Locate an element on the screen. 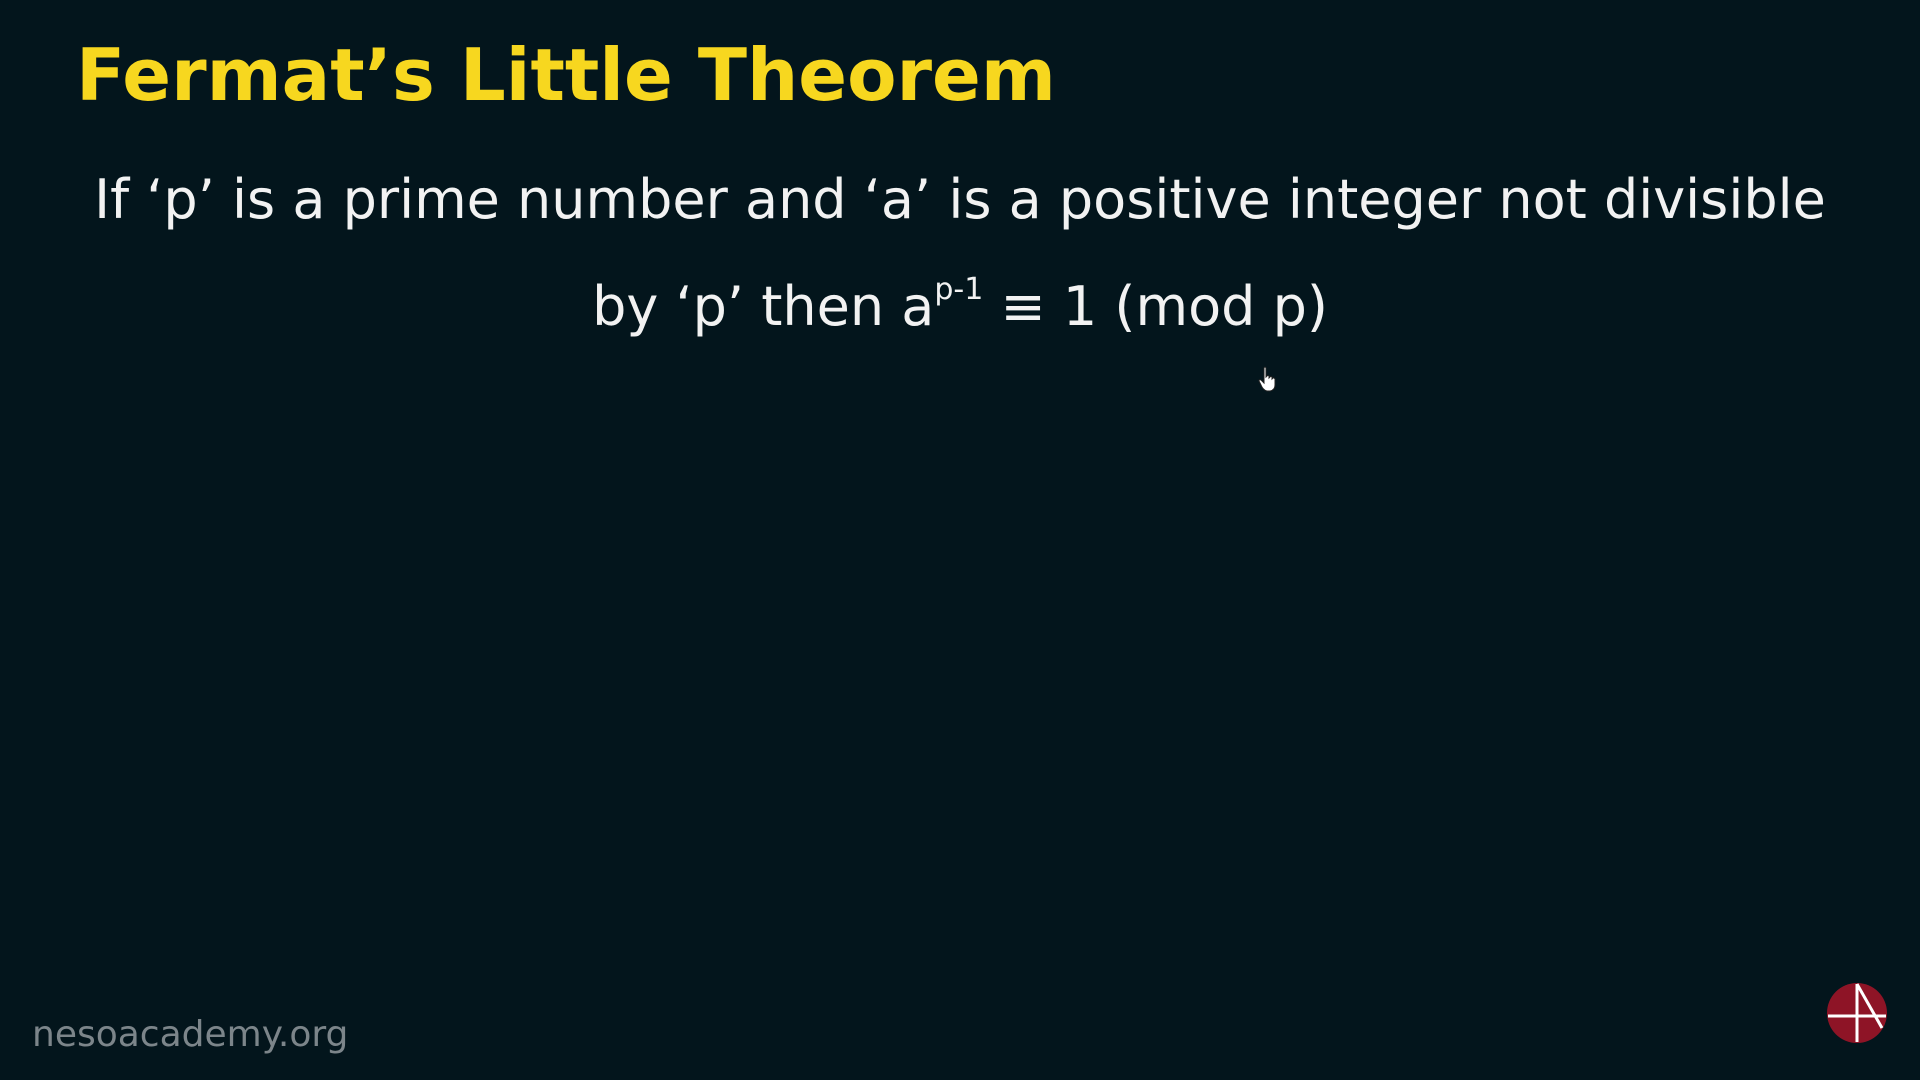 Image resolution: width=1920 pixels, height=1080 pixels. statement-suffix: ≡ 1 (mod p) is located at coordinates (1155, 306).